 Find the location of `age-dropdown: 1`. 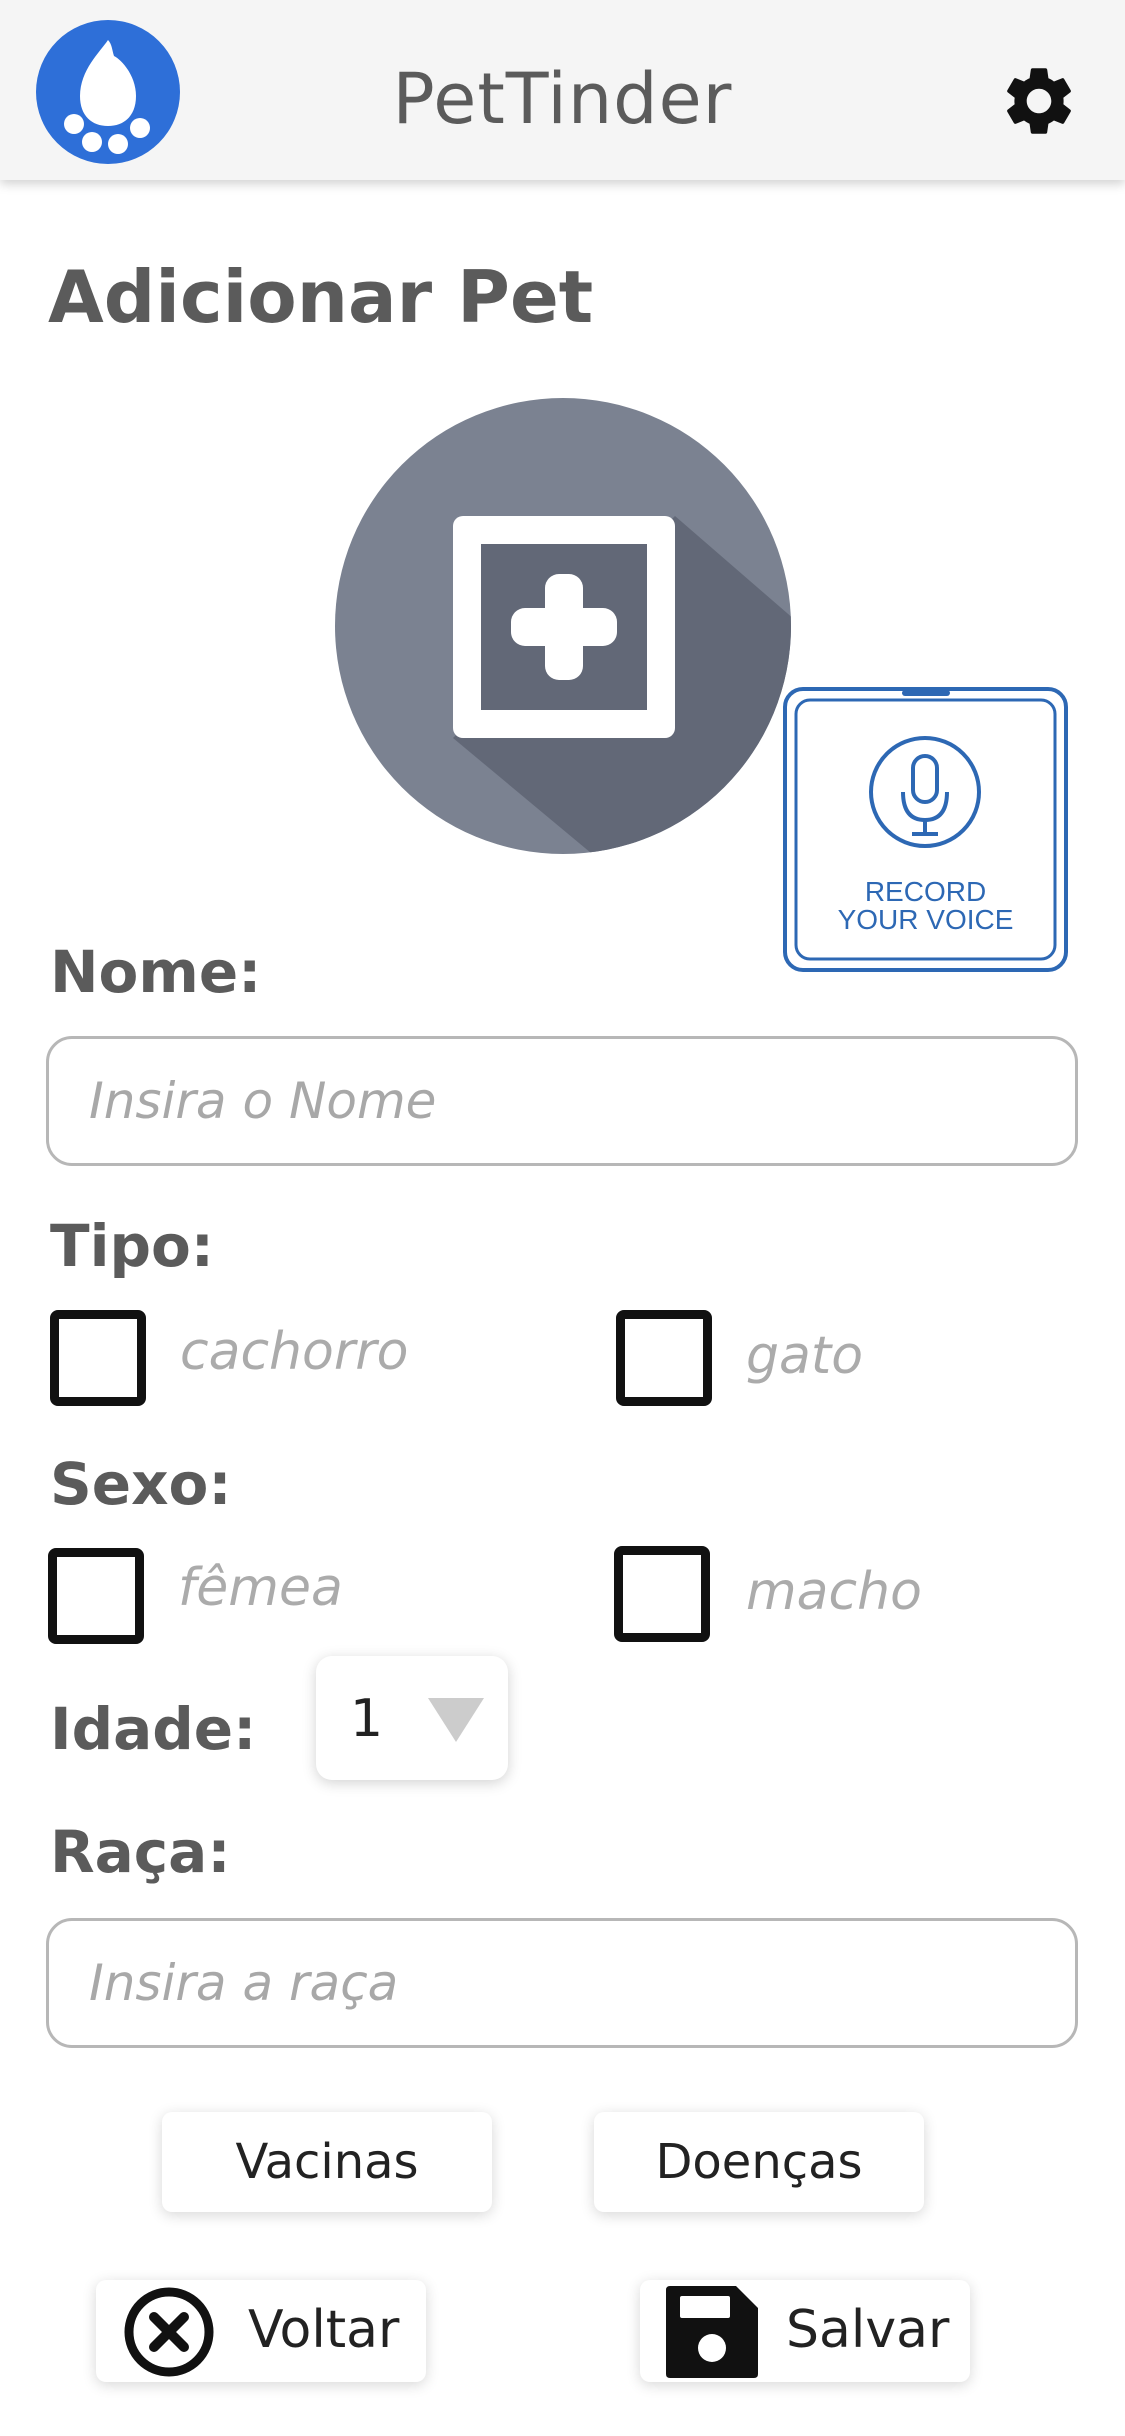

age-dropdown: 1 is located at coordinates (412, 1718).